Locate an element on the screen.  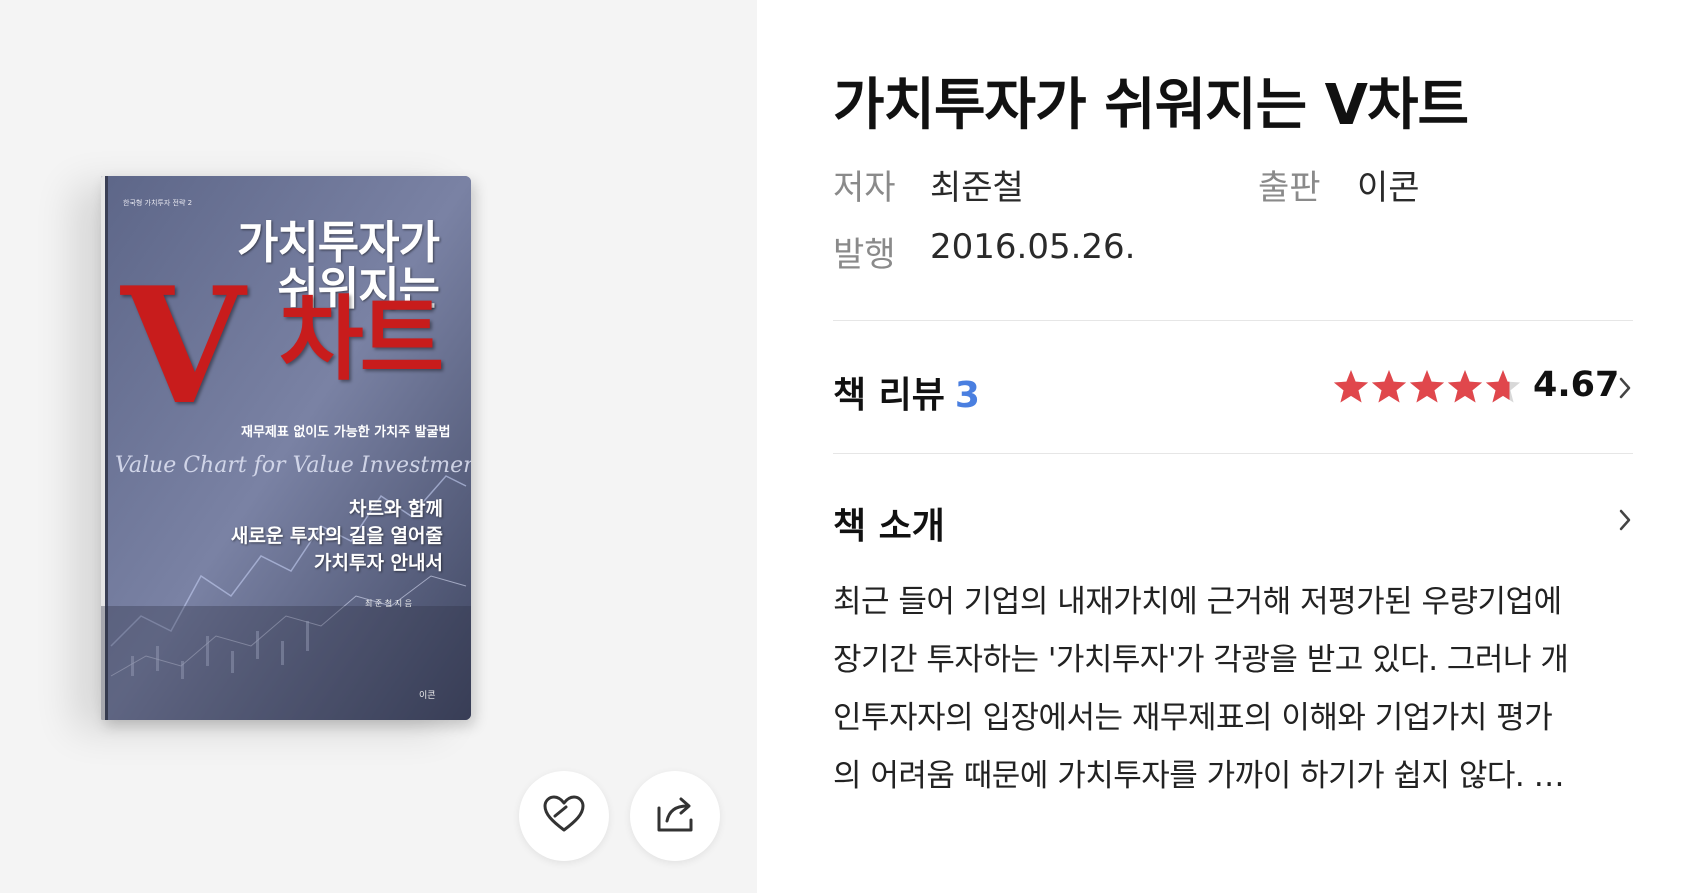
cover-title-chart: 차트 is located at coordinates (361, 339).